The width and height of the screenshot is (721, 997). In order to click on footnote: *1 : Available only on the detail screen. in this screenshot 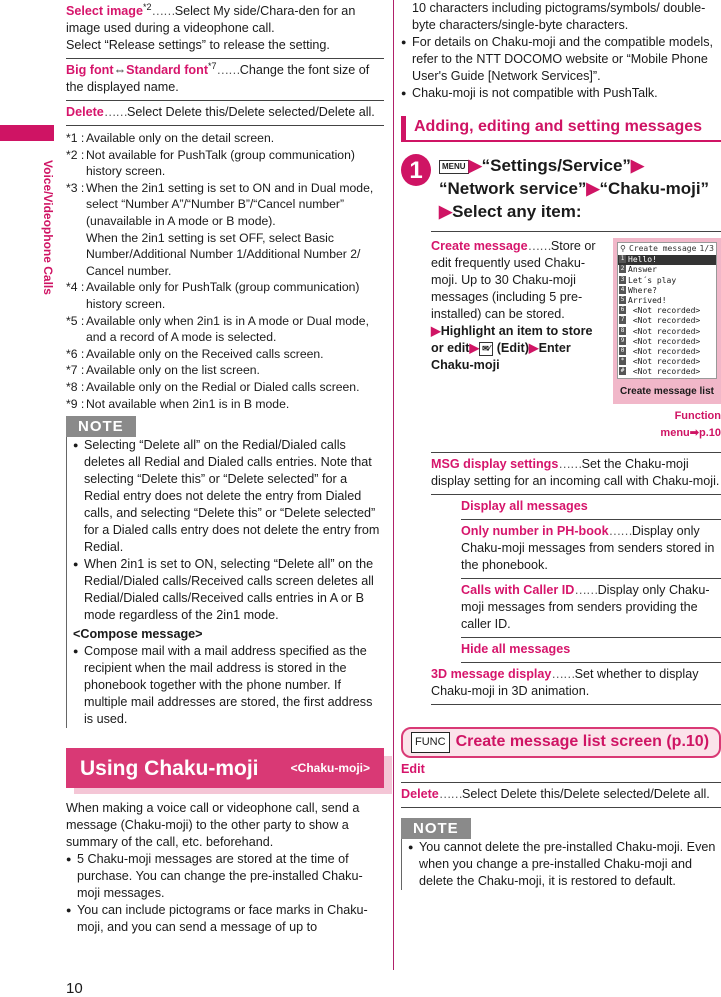, I will do `click(170, 138)`.